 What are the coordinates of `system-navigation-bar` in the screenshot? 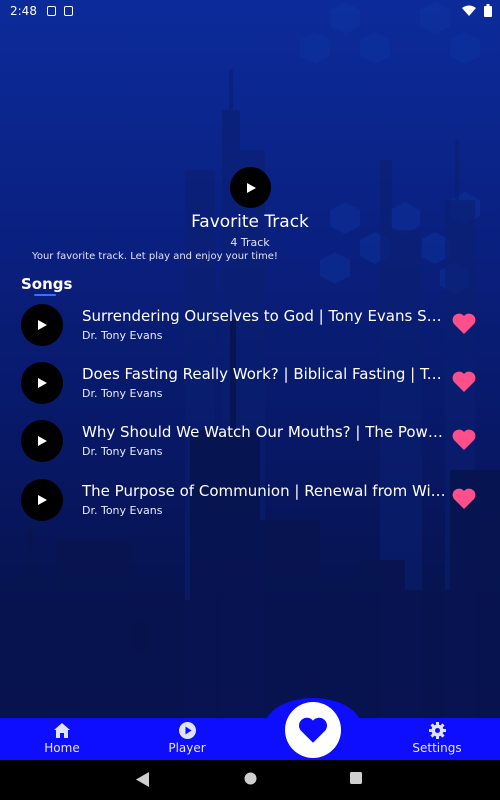 It's located at (250, 780).